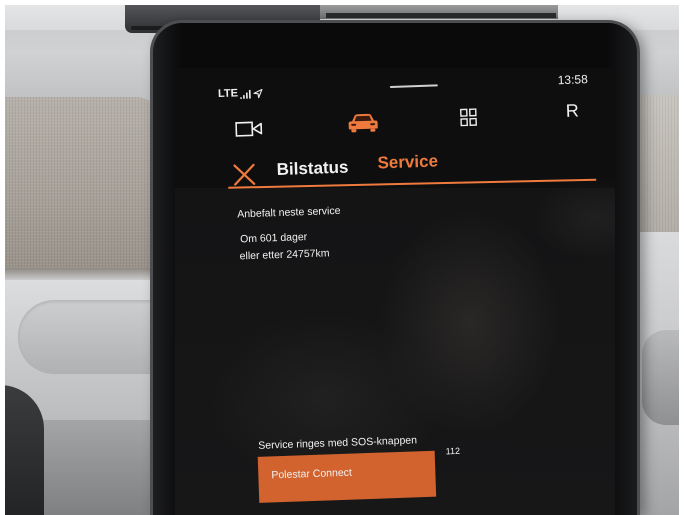 This screenshot has height=515, width=684. I want to click on close-button, so click(244, 175).